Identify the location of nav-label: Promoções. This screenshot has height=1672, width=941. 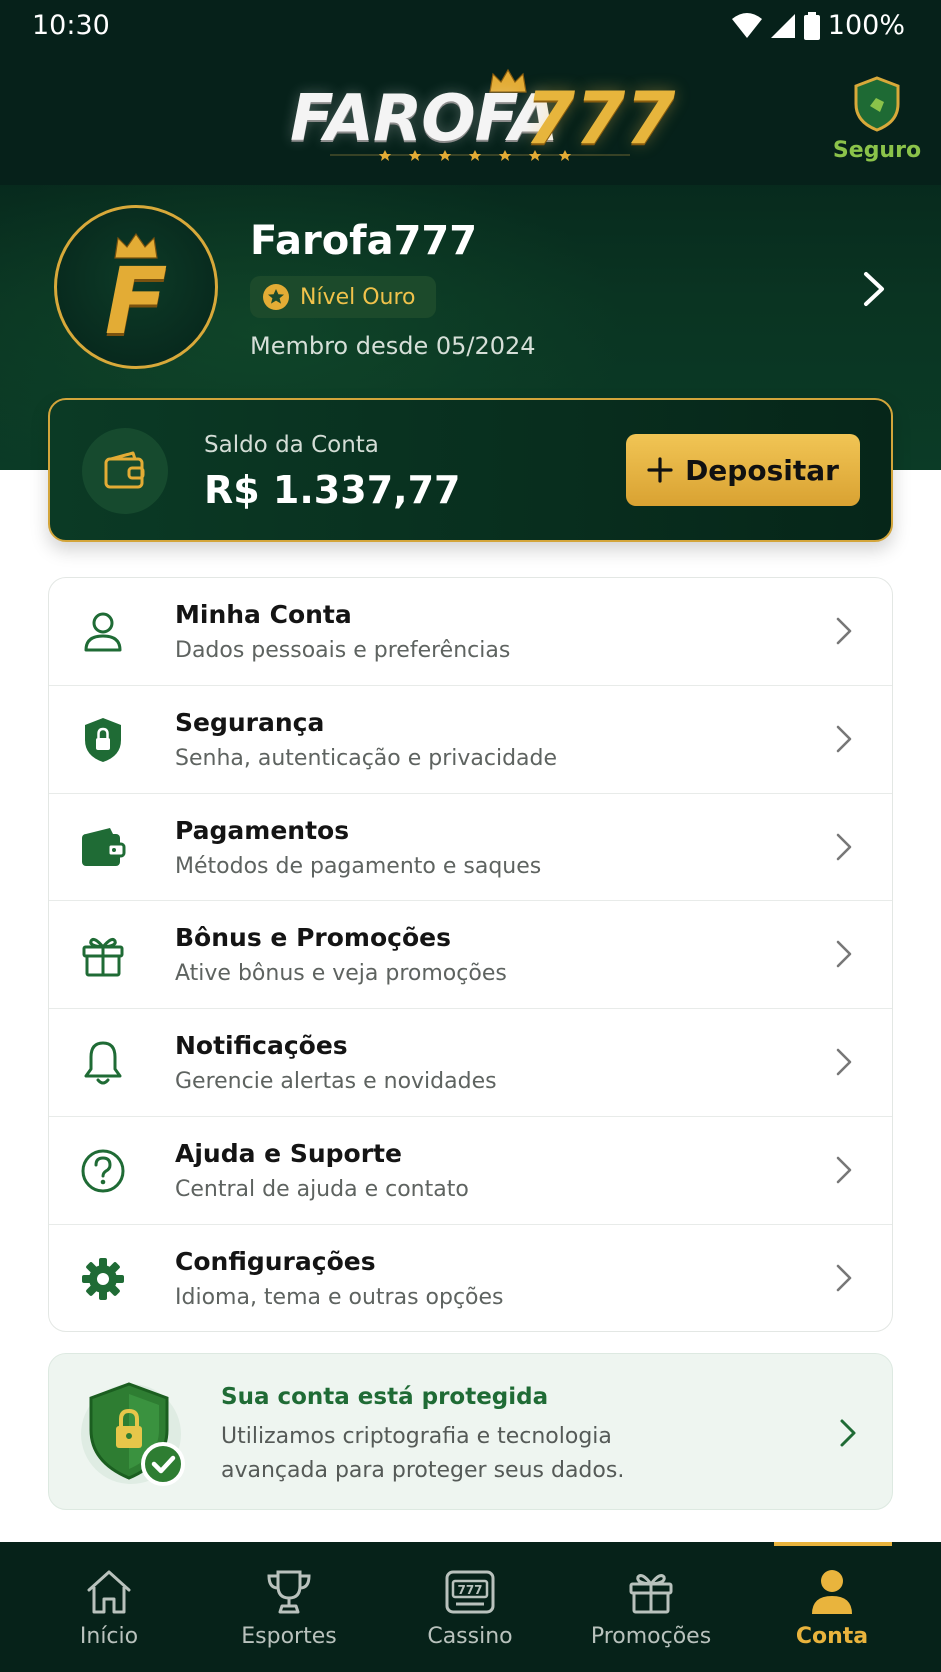
(651, 1636).